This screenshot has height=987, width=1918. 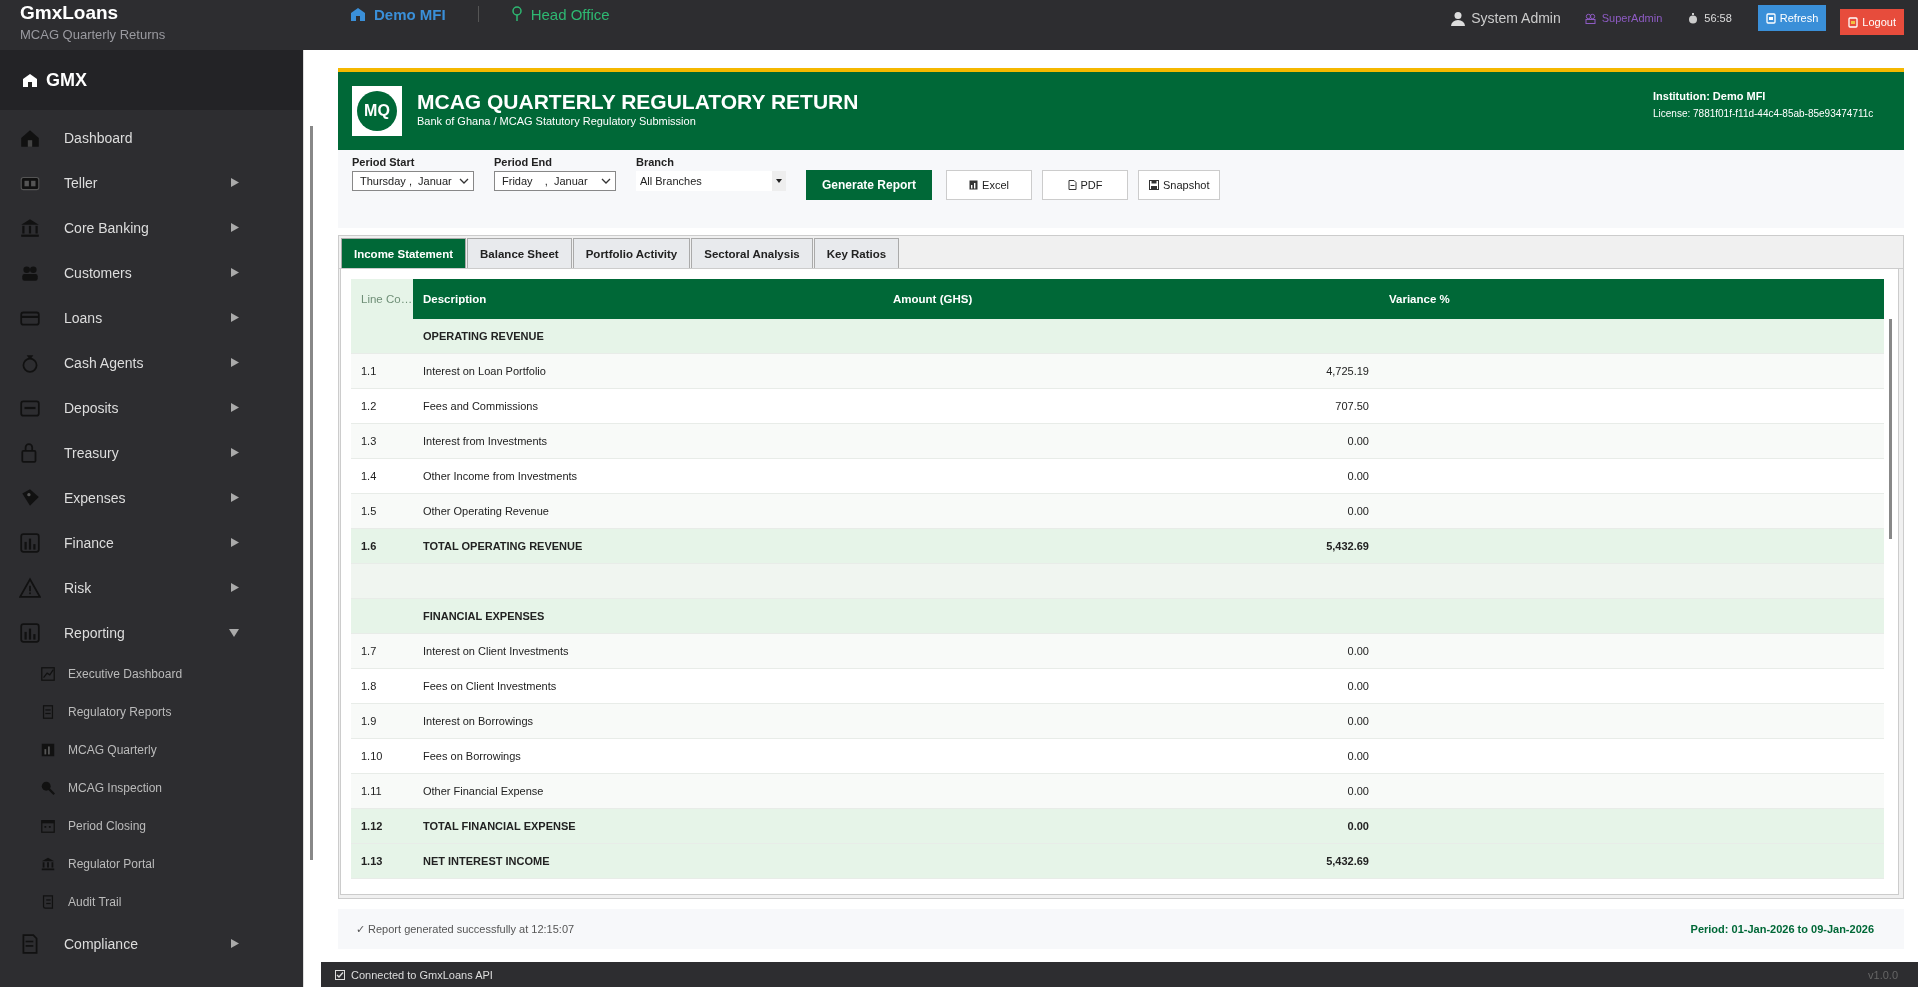 I want to click on column-header: Description, so click(x=455, y=299).